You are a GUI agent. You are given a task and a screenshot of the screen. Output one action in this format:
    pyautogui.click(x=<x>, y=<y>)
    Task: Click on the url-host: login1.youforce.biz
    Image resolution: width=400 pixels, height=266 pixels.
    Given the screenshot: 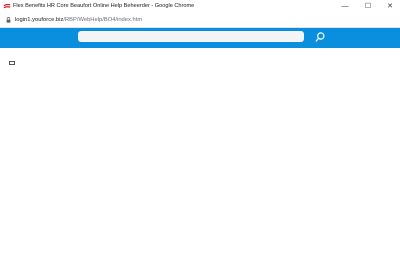 What is the action you would take?
    pyautogui.click(x=39, y=20)
    